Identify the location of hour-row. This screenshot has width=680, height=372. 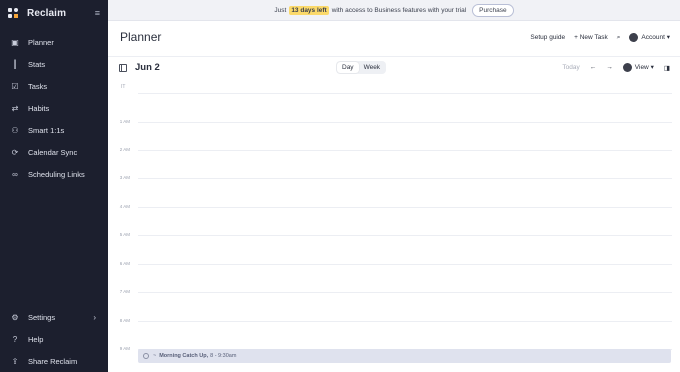
(394, 93).